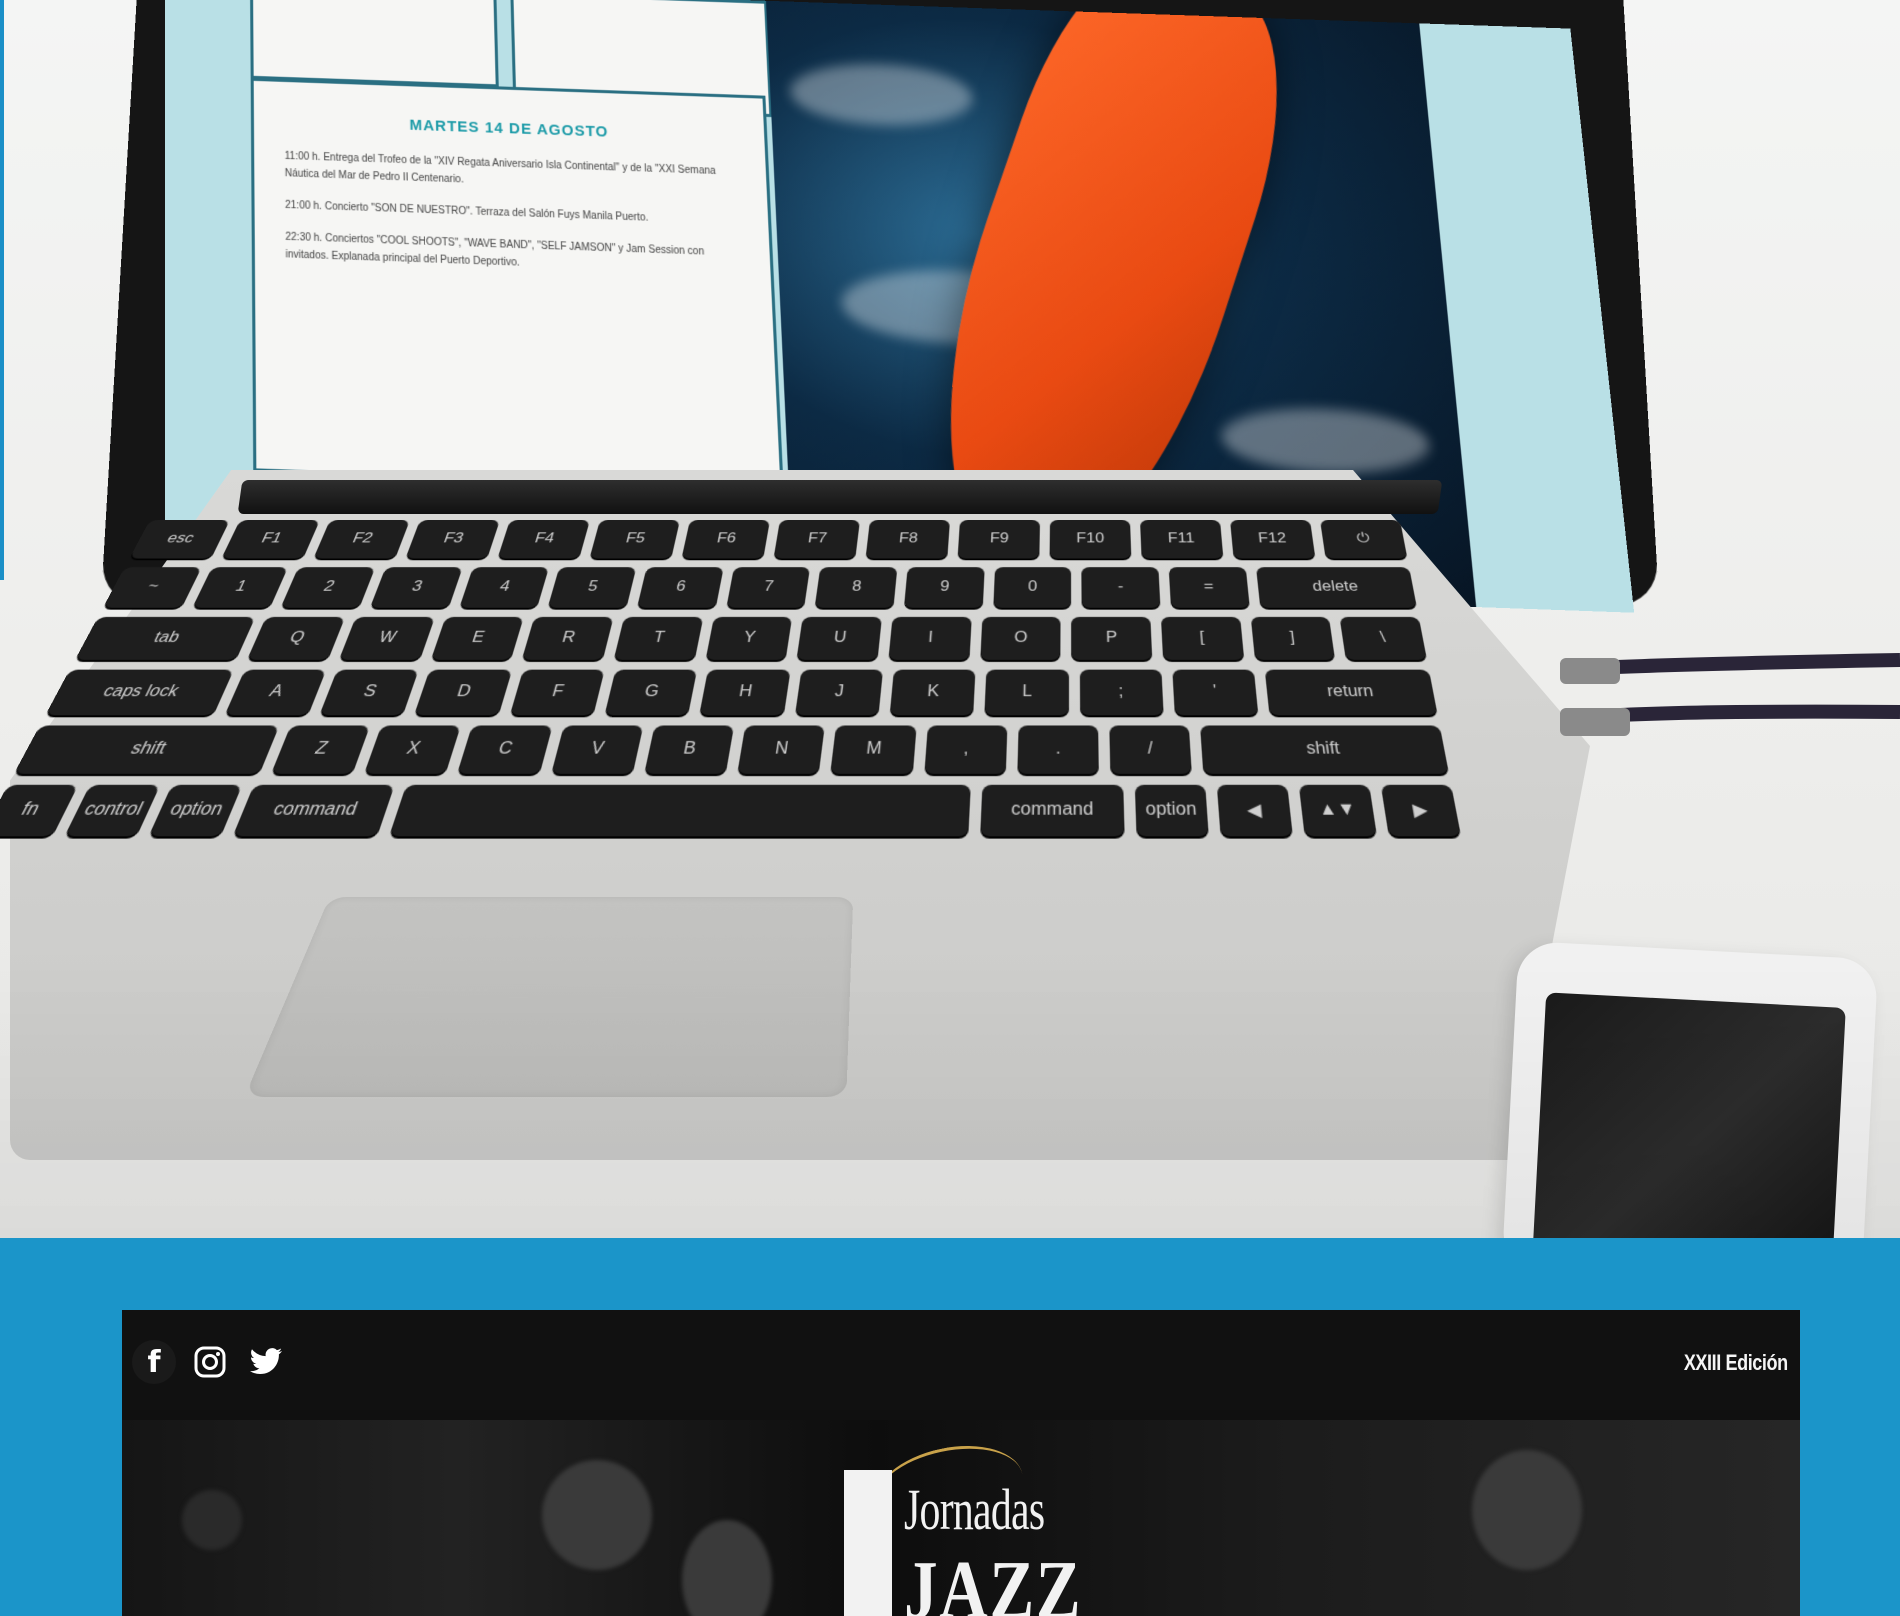 This screenshot has width=1900, height=1616. I want to click on jornadas-jazz-logo: Jornadas JAZZ, so click(974, 1524).